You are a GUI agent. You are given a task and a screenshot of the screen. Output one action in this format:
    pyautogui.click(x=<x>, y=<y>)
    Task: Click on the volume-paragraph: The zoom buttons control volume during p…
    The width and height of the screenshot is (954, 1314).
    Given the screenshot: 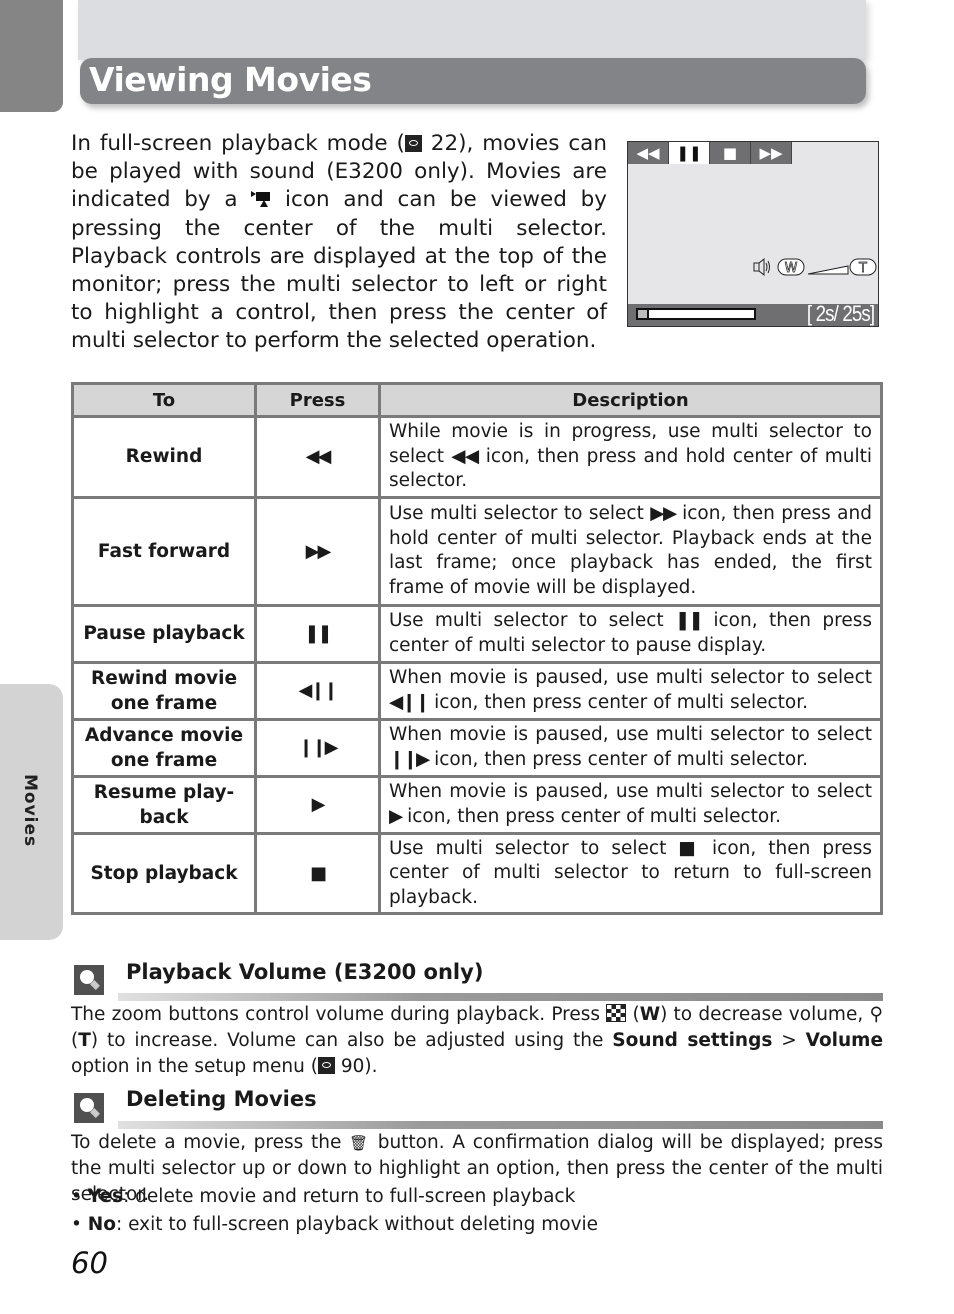 What is the action you would take?
    pyautogui.click(x=477, y=1040)
    